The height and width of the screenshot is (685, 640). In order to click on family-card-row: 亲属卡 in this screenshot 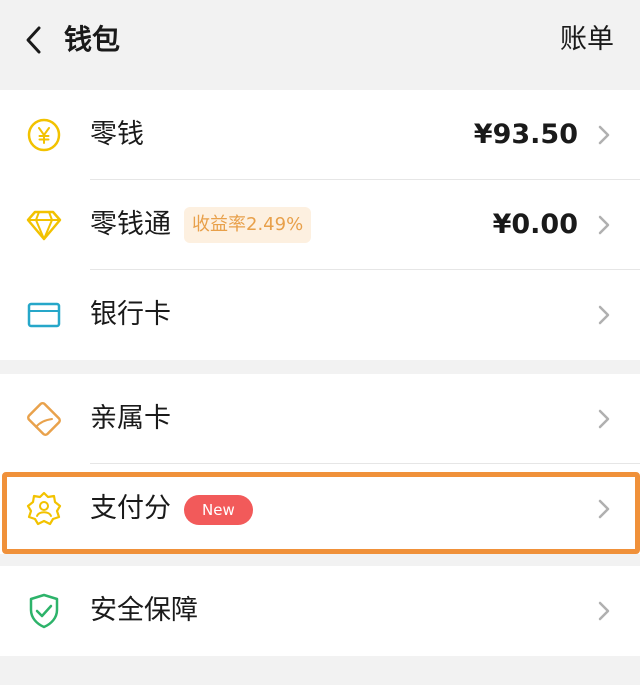, I will do `click(320, 419)`.